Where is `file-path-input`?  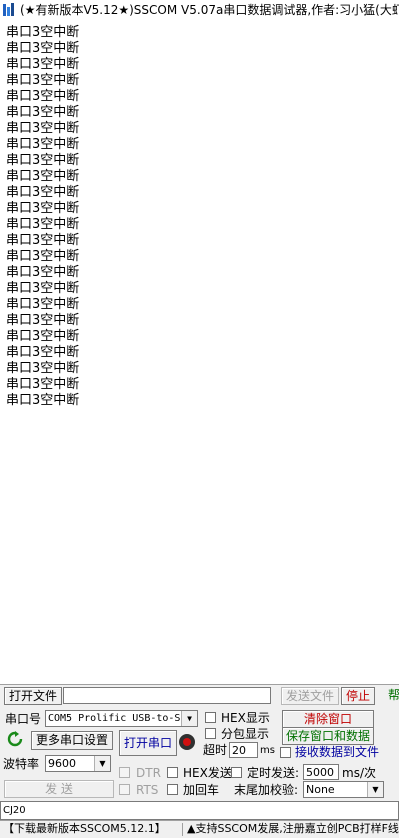
file-path-input is located at coordinates (167, 695).